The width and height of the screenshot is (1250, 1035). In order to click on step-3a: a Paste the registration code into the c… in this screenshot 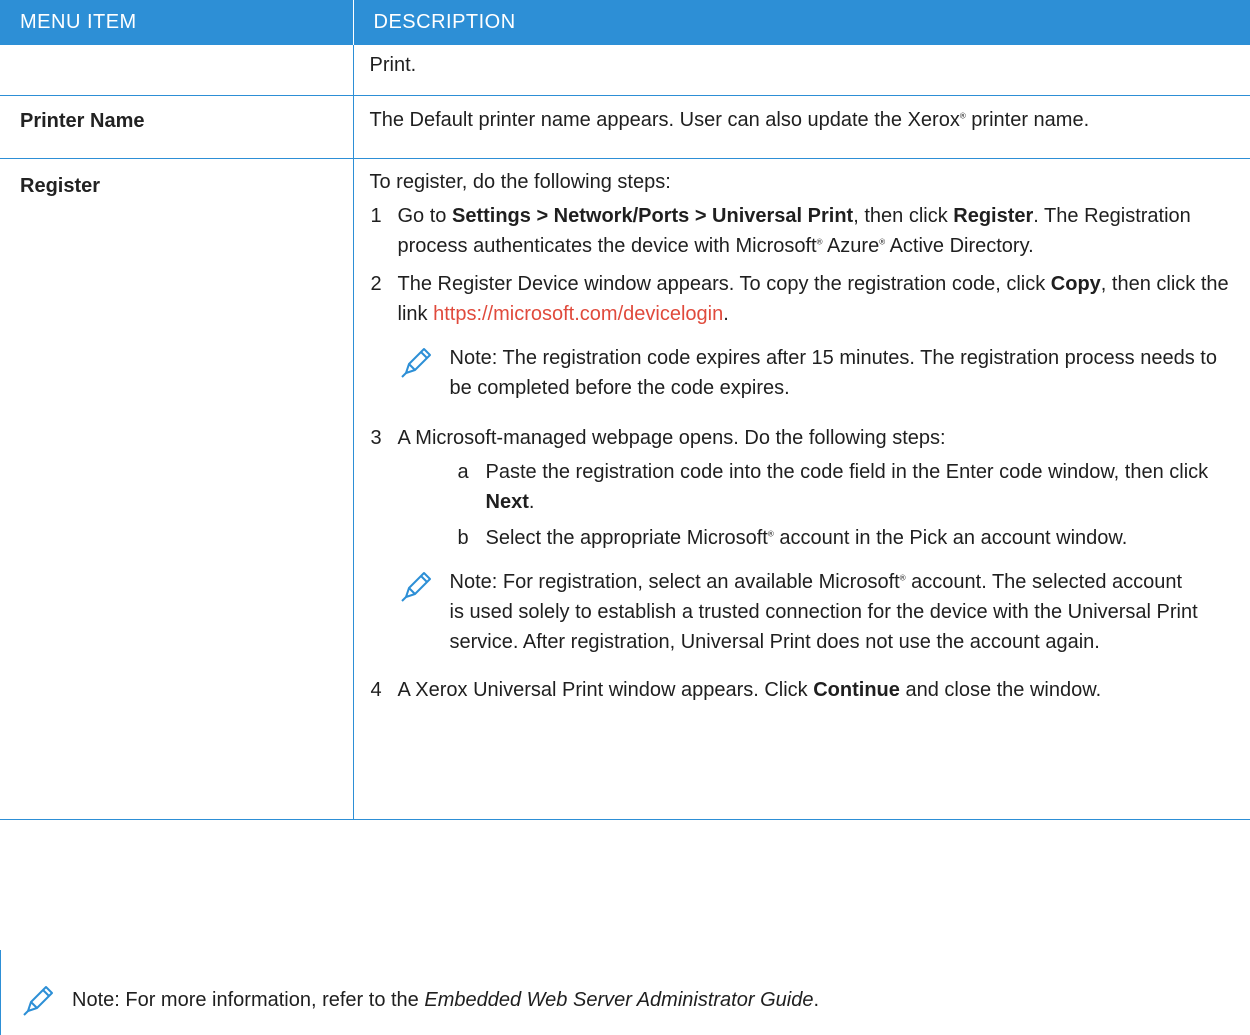, I will do `click(805, 487)`.